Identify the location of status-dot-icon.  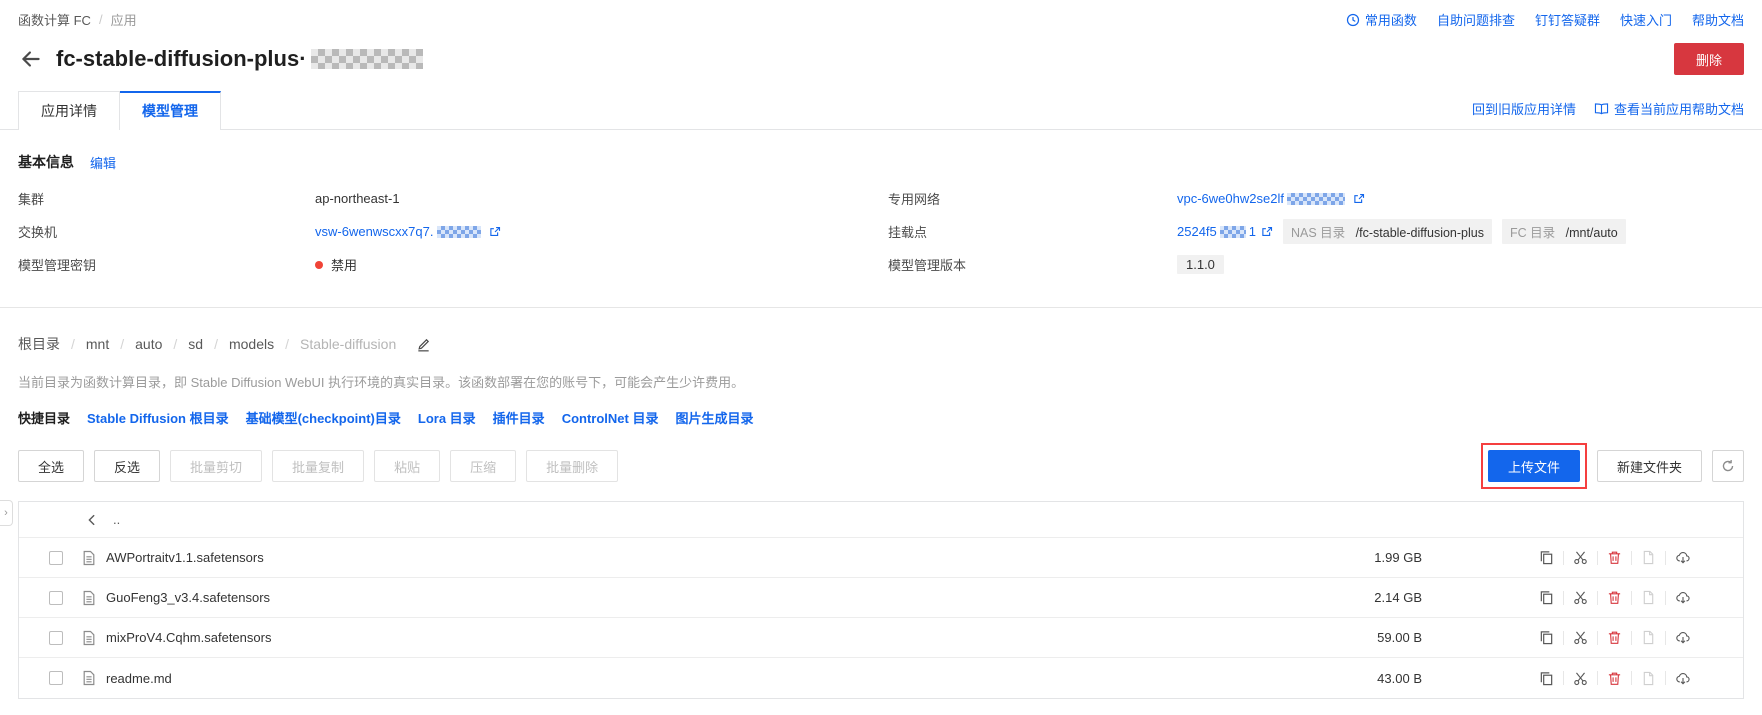
(319, 264).